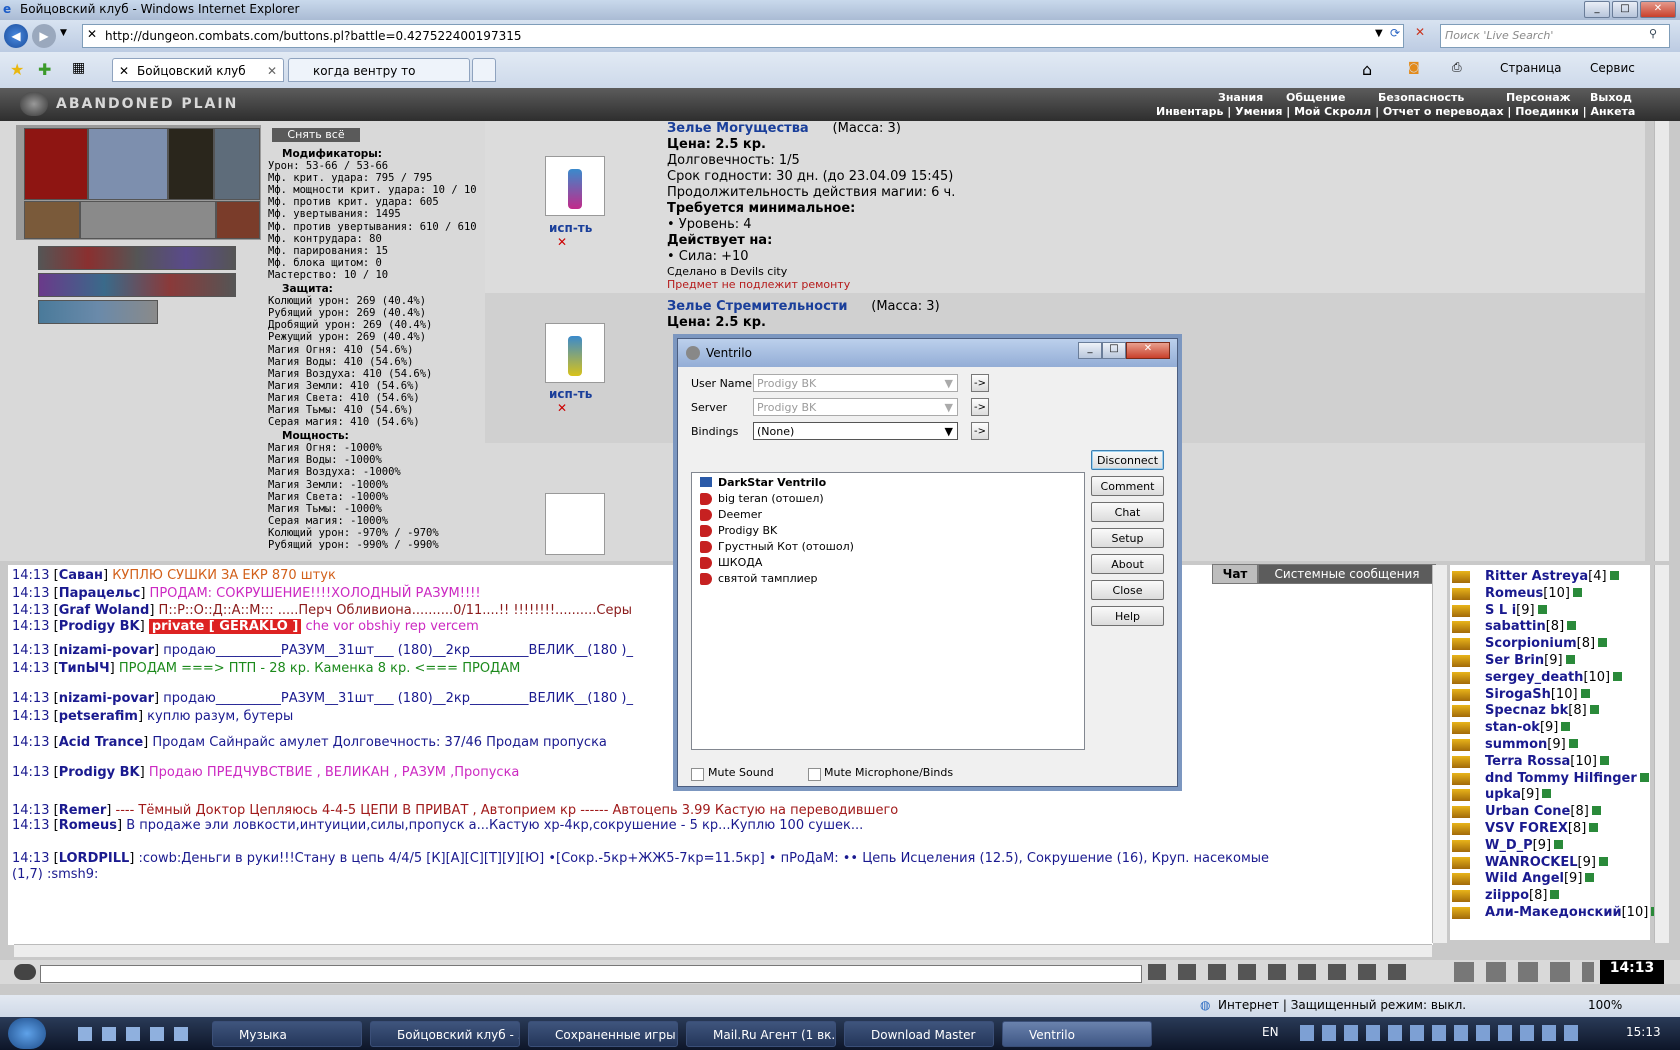  I want to click on chat-nick: Graf Woland, so click(104, 610).